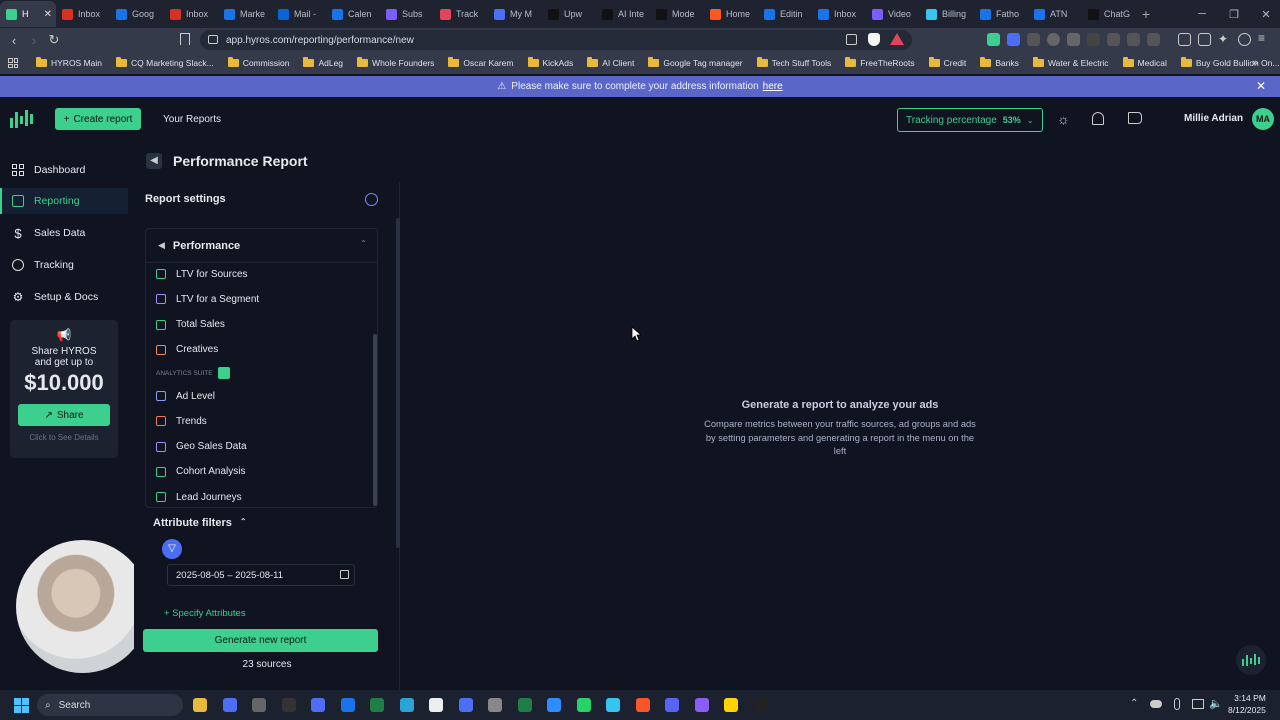 The height and width of the screenshot is (720, 1280). I want to click on browser-tab: Upw, so click(569, 14).